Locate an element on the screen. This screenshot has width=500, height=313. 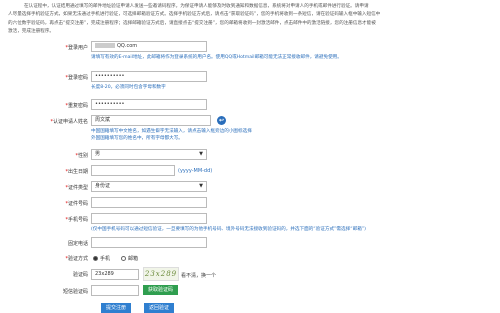
radio-unselected-icon is located at coordinates (123, 258).